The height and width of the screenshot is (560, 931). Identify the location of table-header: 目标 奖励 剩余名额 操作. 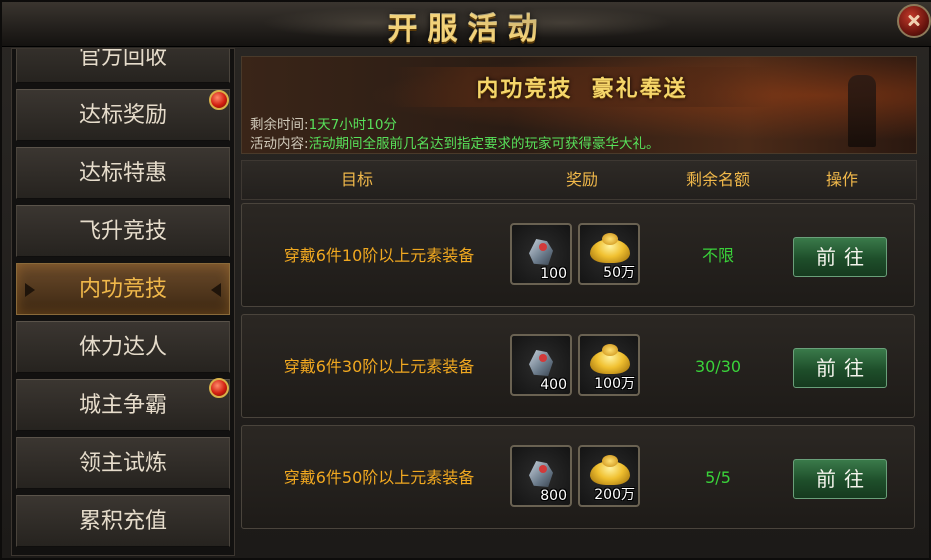
(579, 180).